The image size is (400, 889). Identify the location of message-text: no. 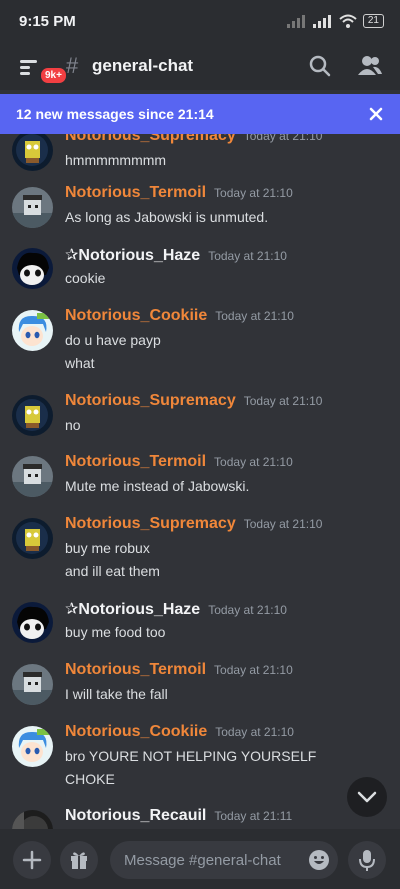
(73, 425).